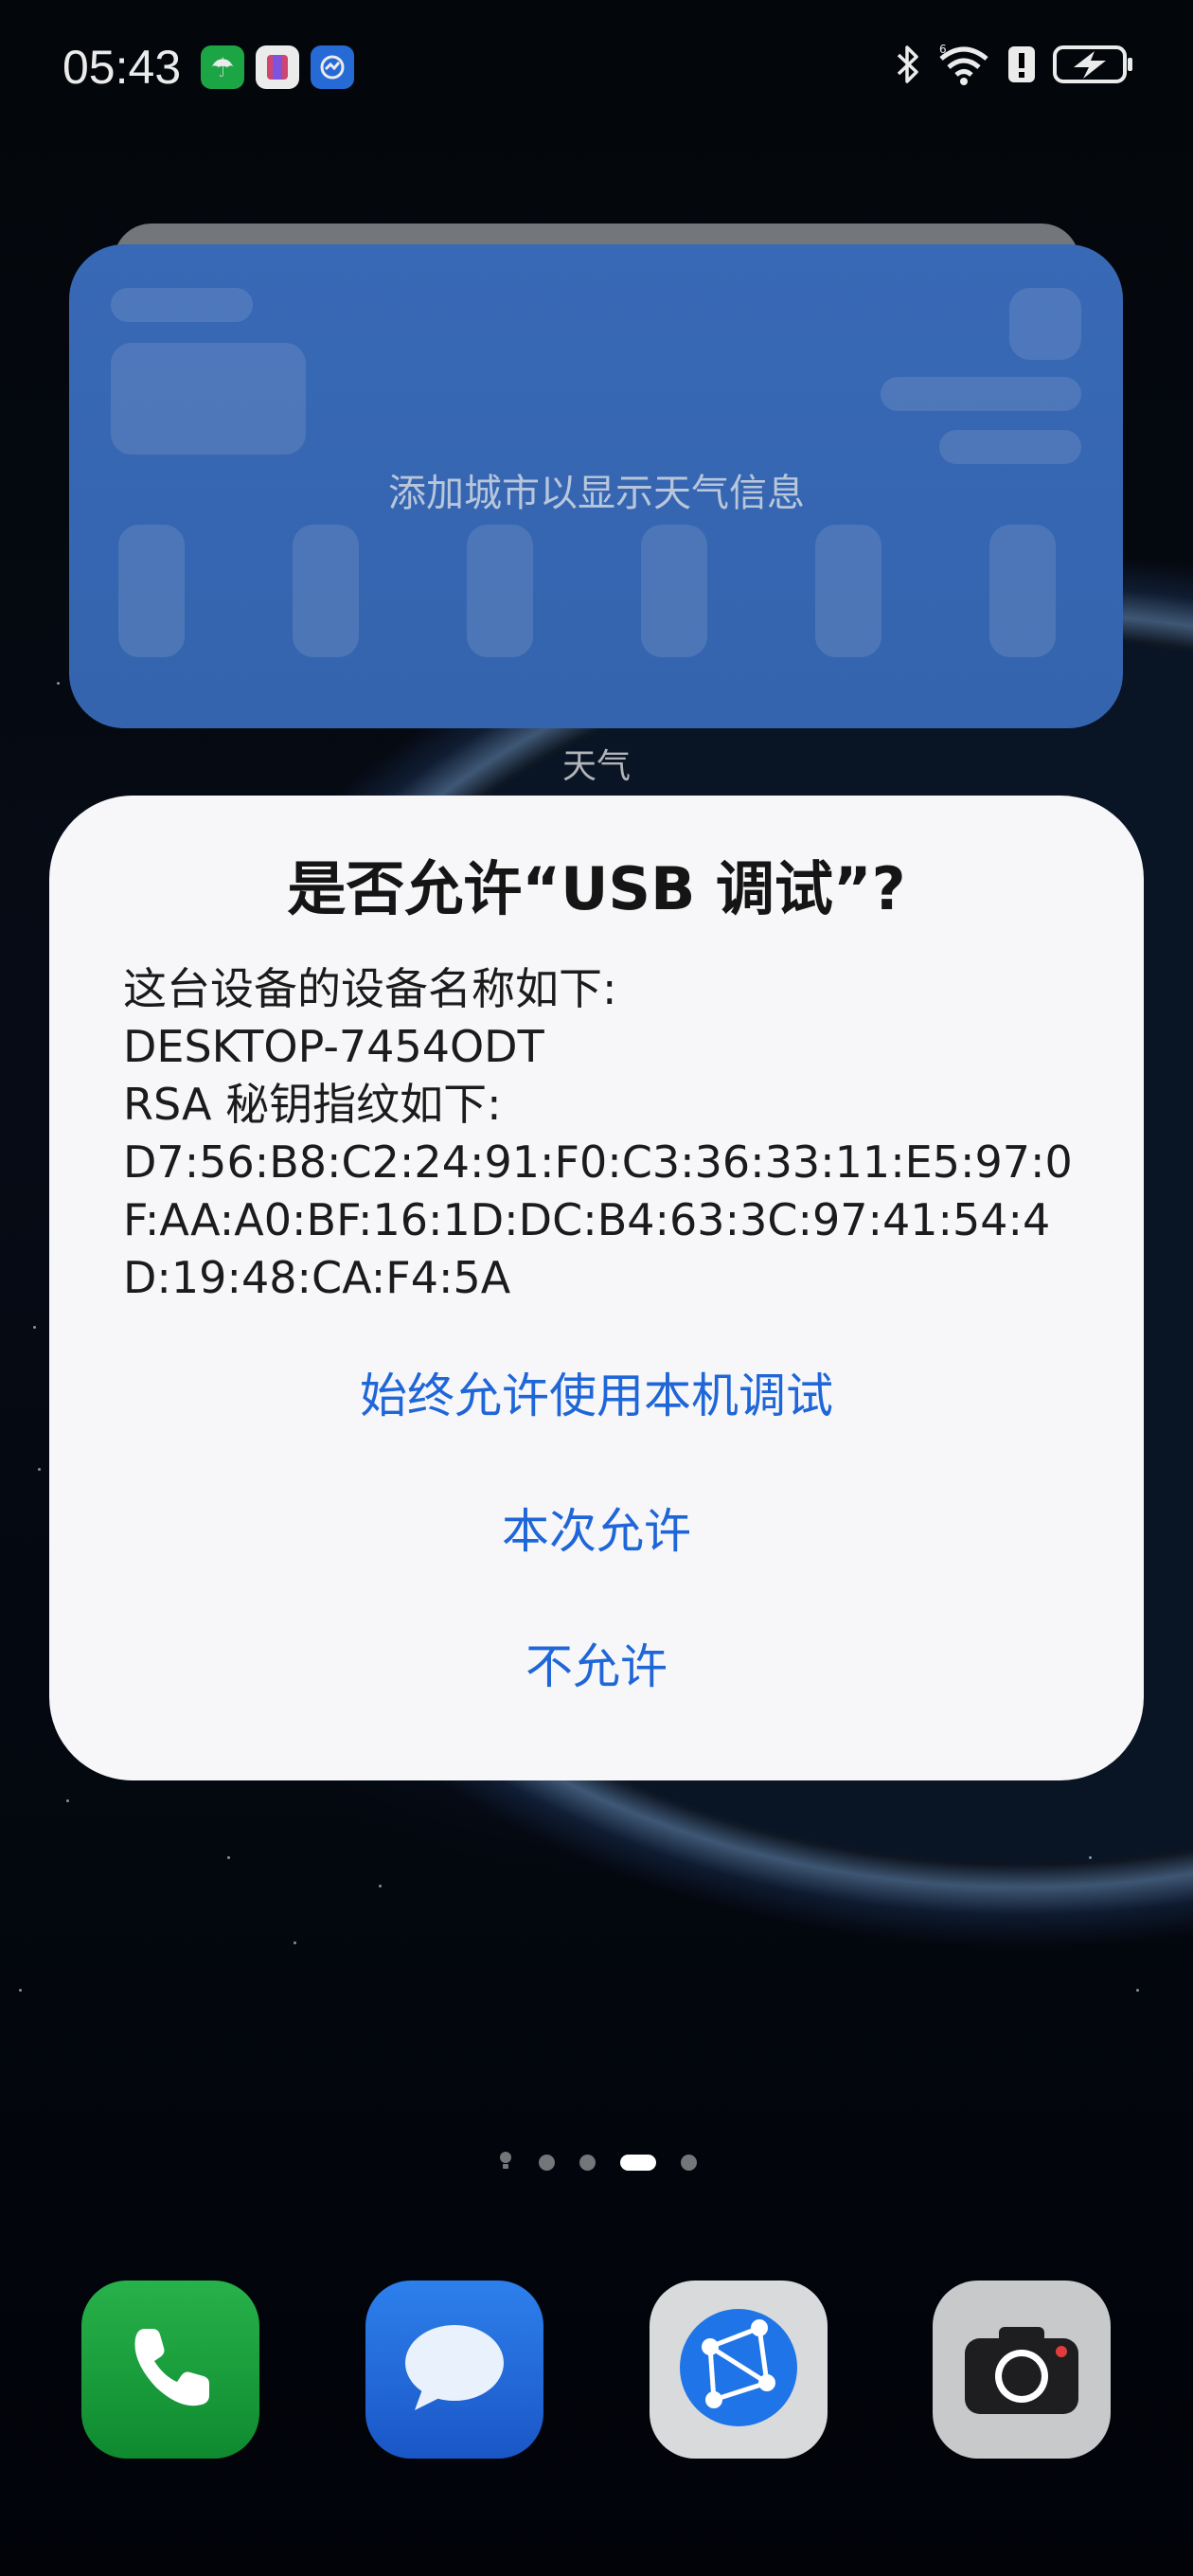 The height and width of the screenshot is (2576, 1193). What do you see at coordinates (596, 1392) in the screenshot?
I see `always-allow-button: 始终允许使用本机调试` at bounding box center [596, 1392].